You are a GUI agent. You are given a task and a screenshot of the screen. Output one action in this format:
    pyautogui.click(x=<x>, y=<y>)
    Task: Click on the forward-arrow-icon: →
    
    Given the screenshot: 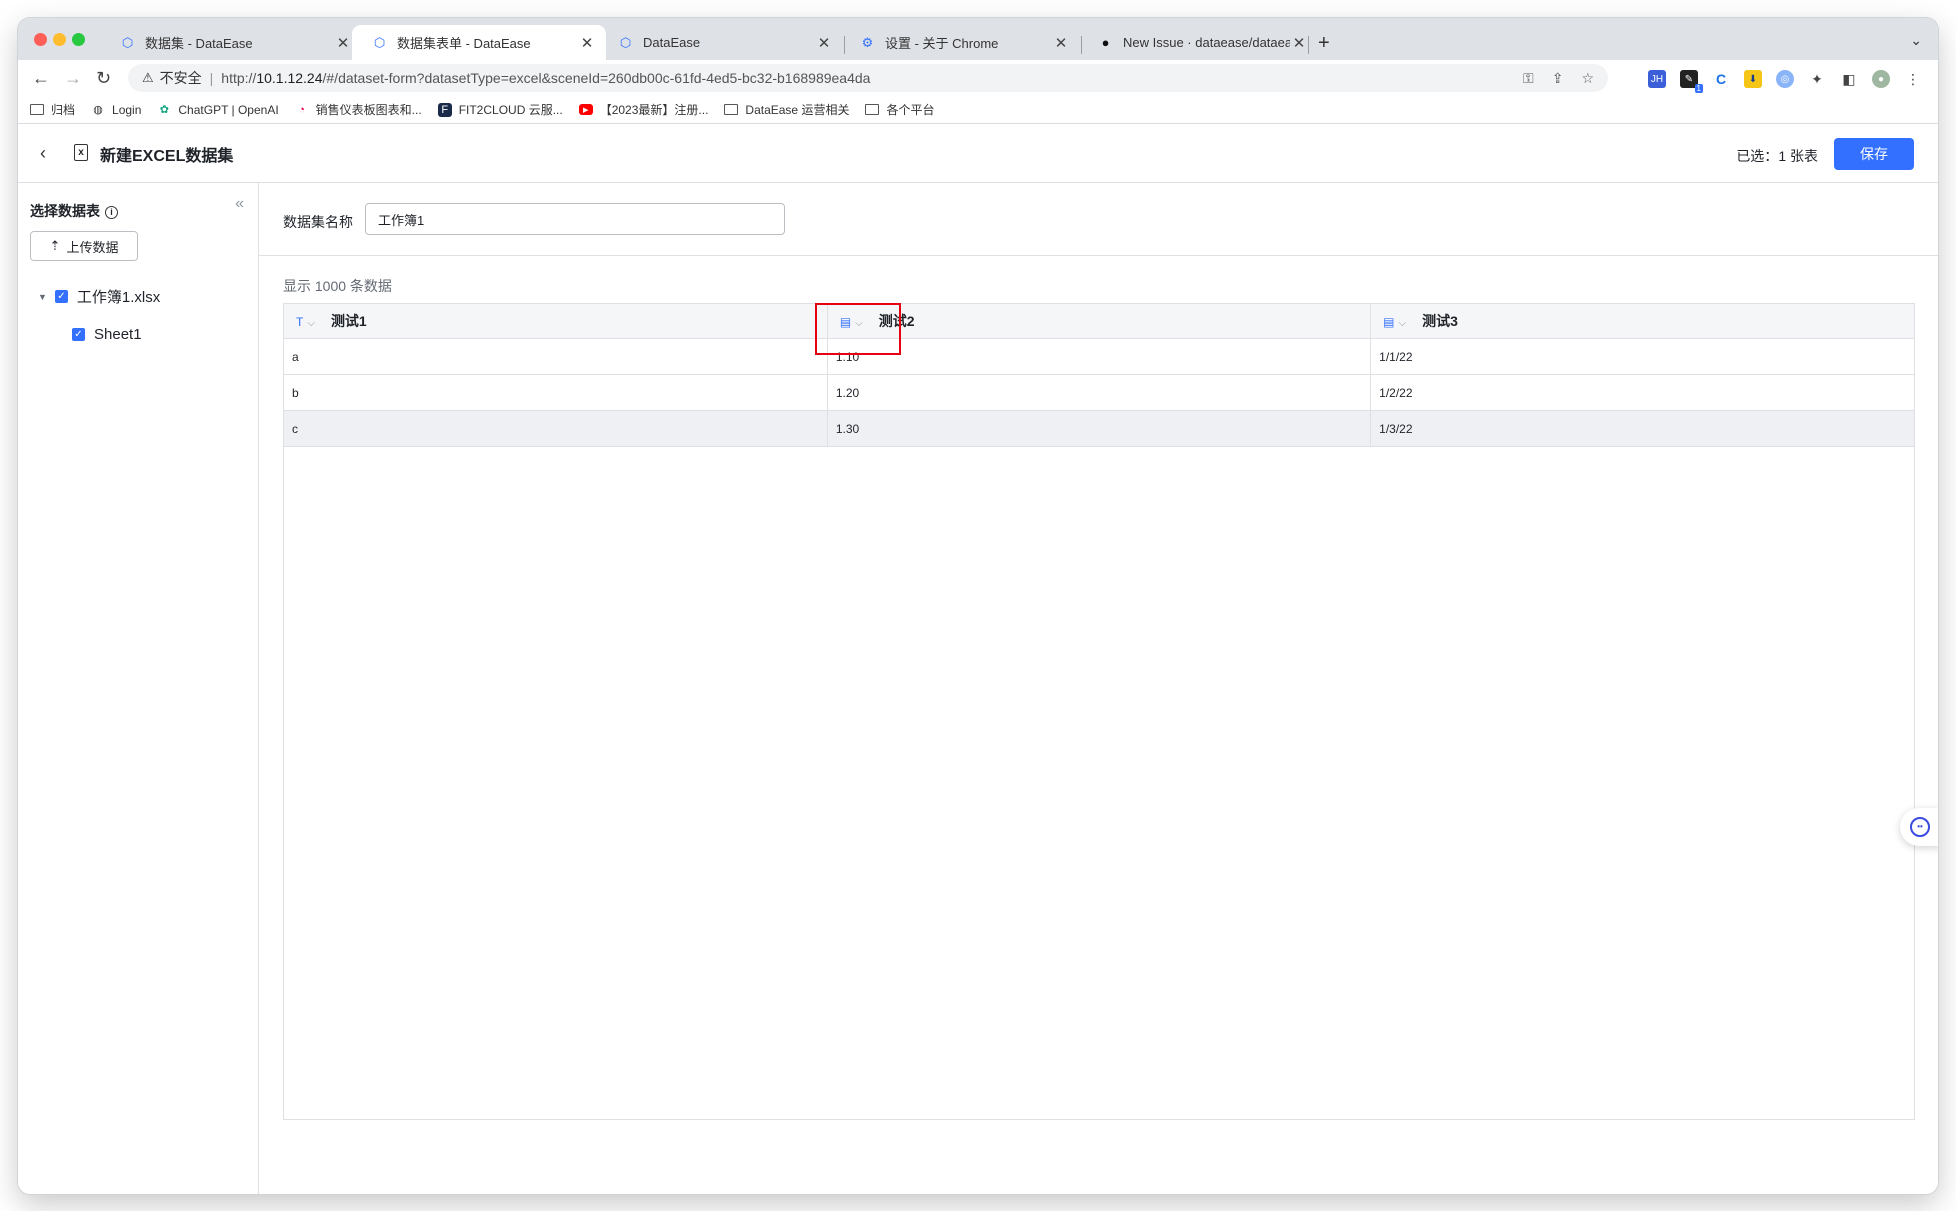 What is the action you would take?
    pyautogui.click(x=73, y=78)
    